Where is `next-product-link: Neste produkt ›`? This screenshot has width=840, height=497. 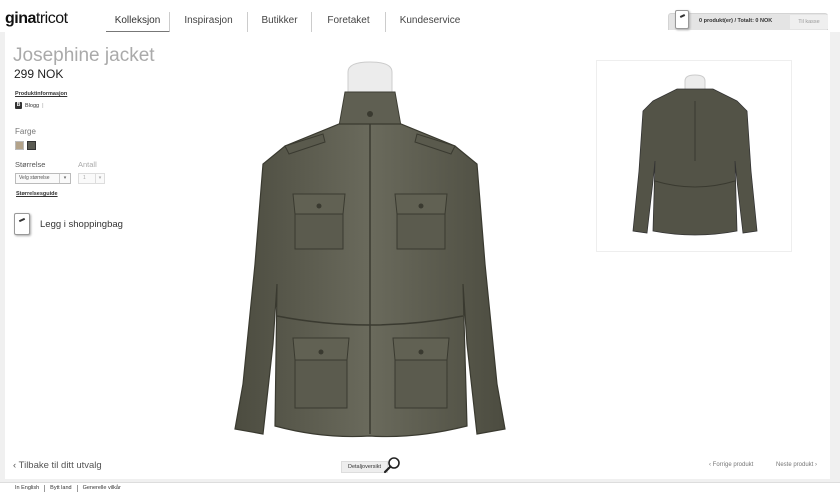 next-product-link: Neste produkt › is located at coordinates (796, 465).